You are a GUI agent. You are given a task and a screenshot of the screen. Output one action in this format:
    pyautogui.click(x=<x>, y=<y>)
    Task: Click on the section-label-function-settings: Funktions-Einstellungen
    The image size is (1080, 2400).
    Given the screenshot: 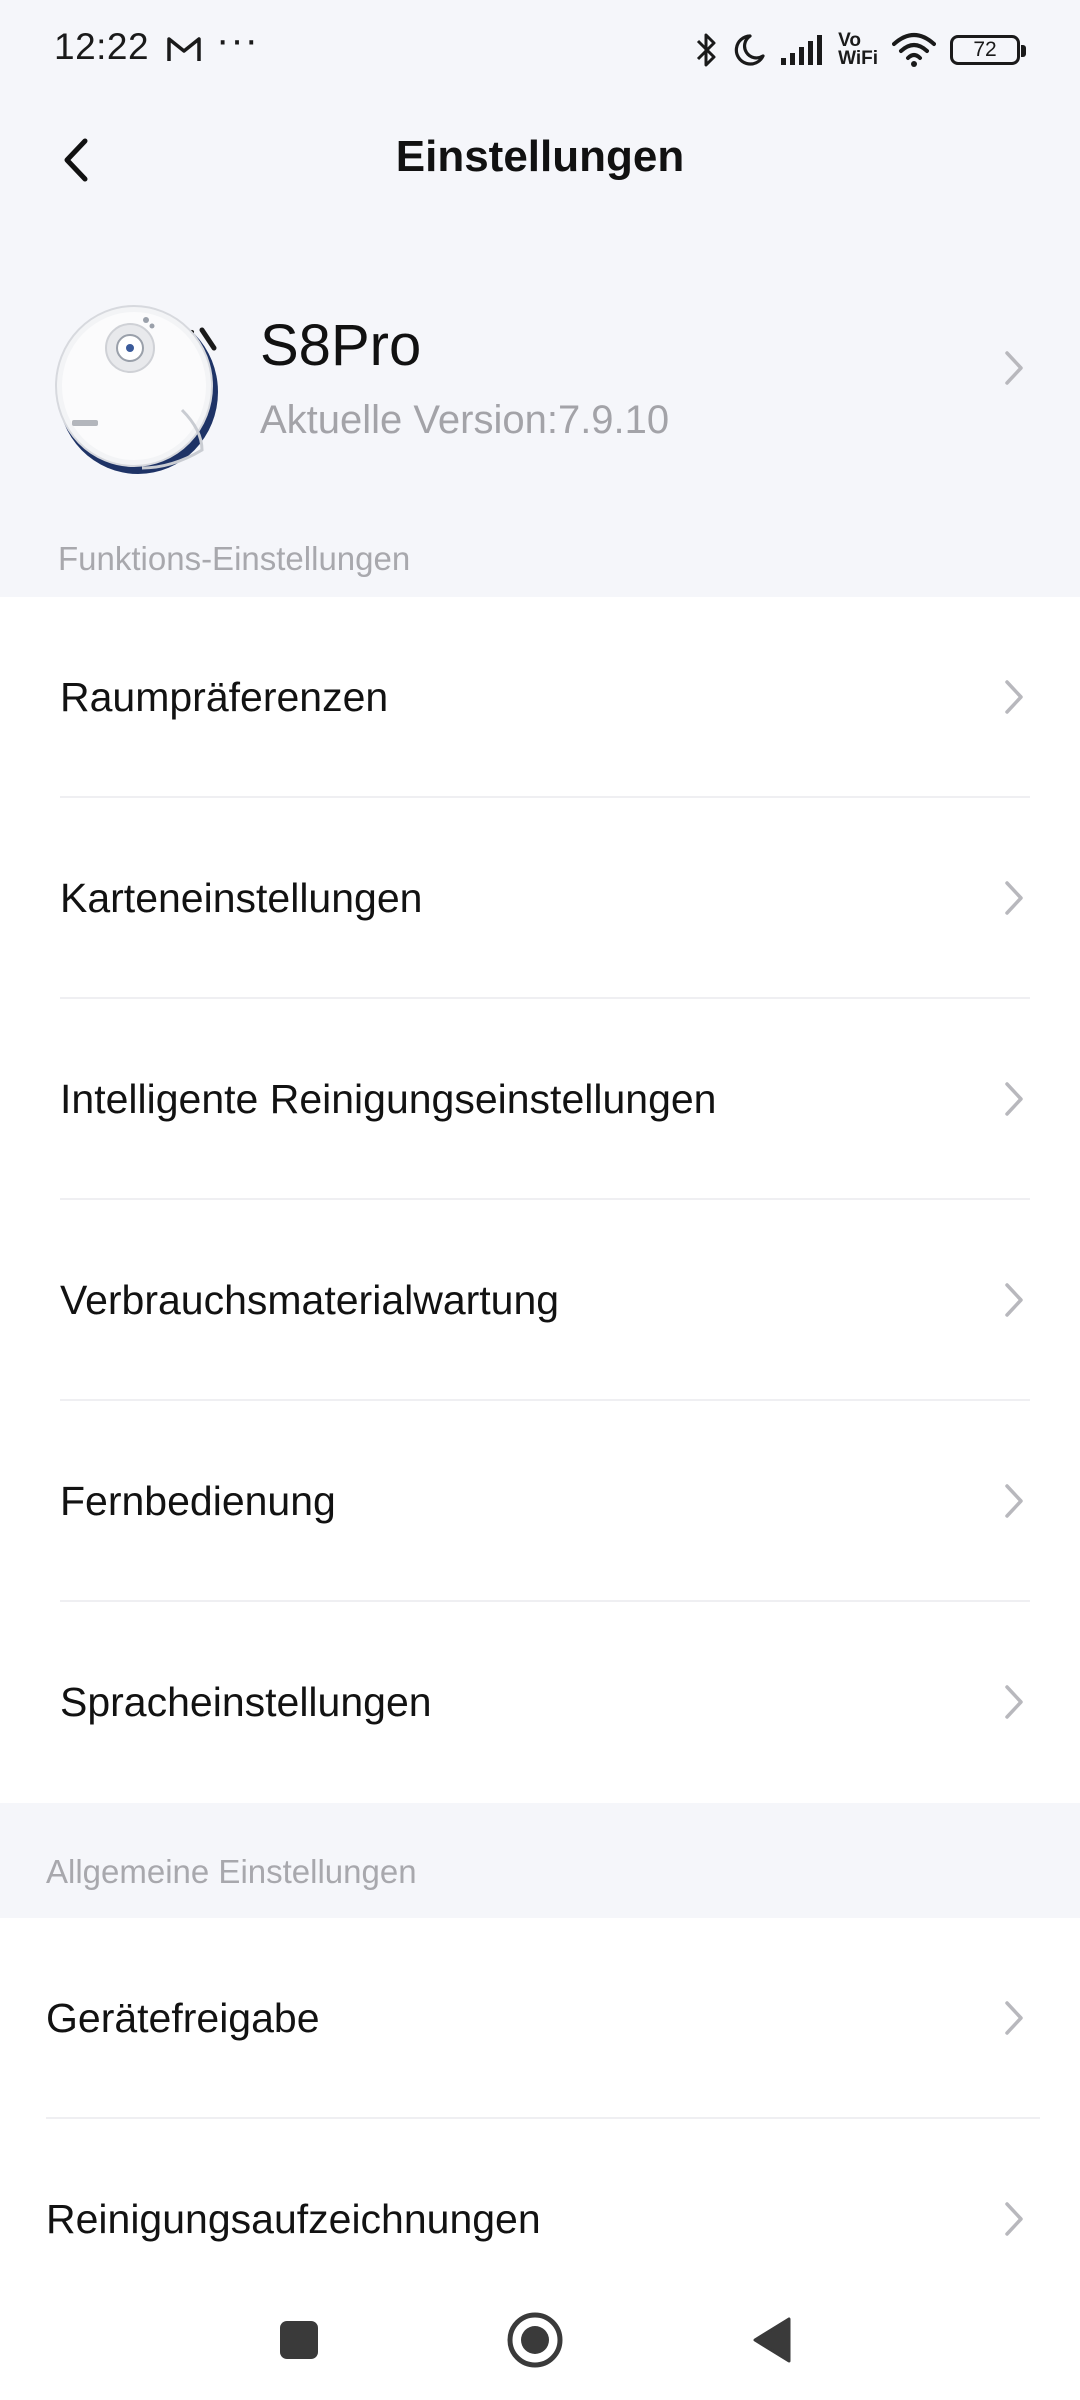 What is the action you would take?
    pyautogui.click(x=234, y=558)
    